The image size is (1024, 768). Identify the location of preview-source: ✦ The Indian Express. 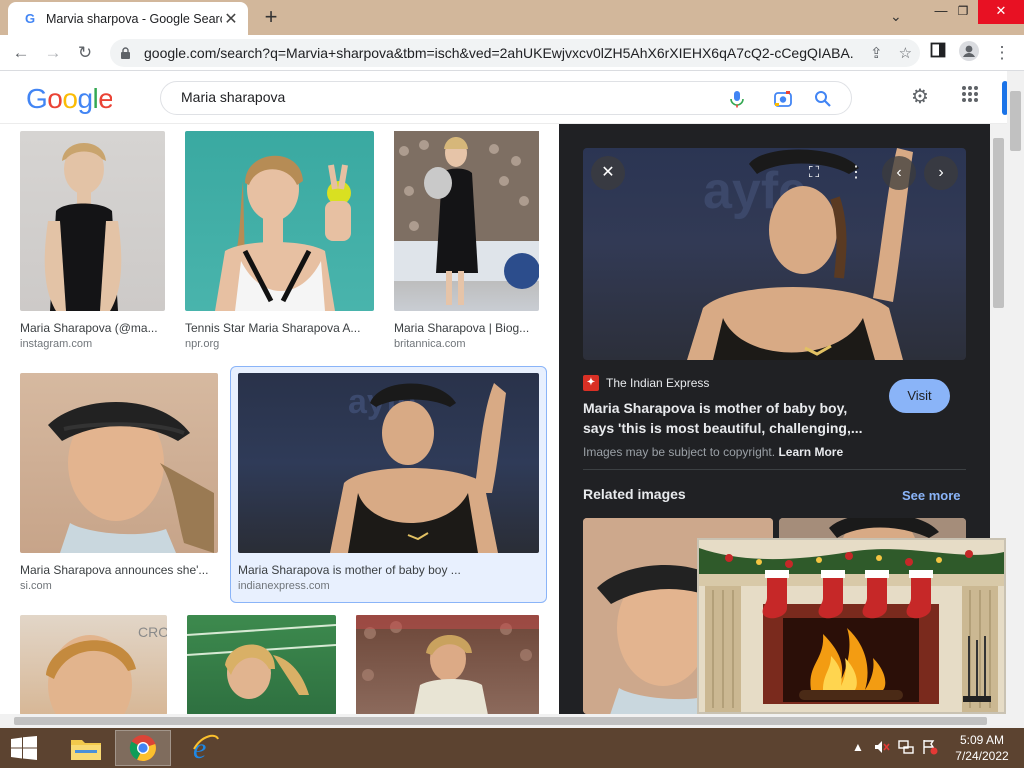
(646, 383).